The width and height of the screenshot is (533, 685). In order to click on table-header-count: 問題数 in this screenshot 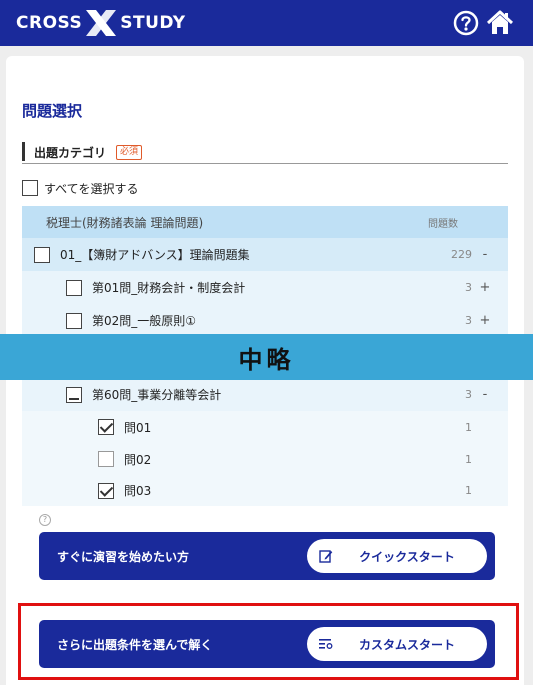, I will do `click(443, 224)`.